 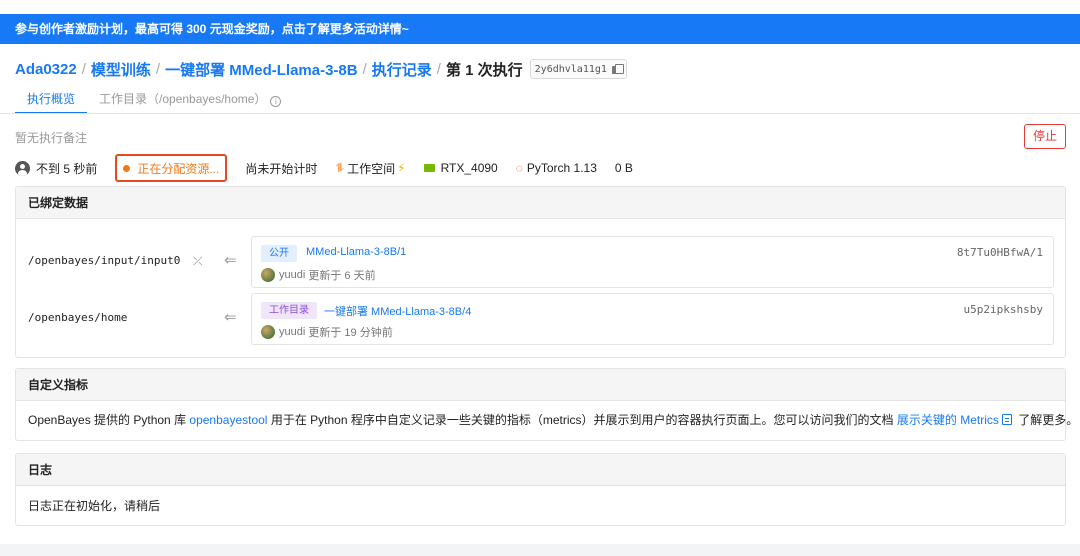 I want to click on status-framework: ◌ PyTorch 1.13, so click(x=556, y=168).